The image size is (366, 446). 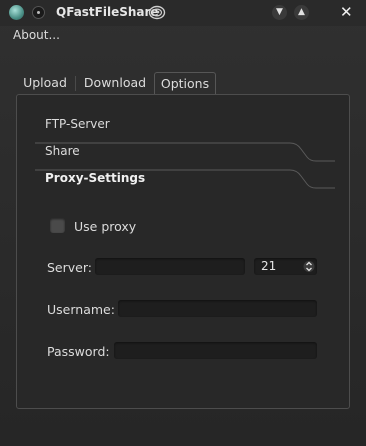 I want to click on tab-options: Options, so click(x=185, y=84).